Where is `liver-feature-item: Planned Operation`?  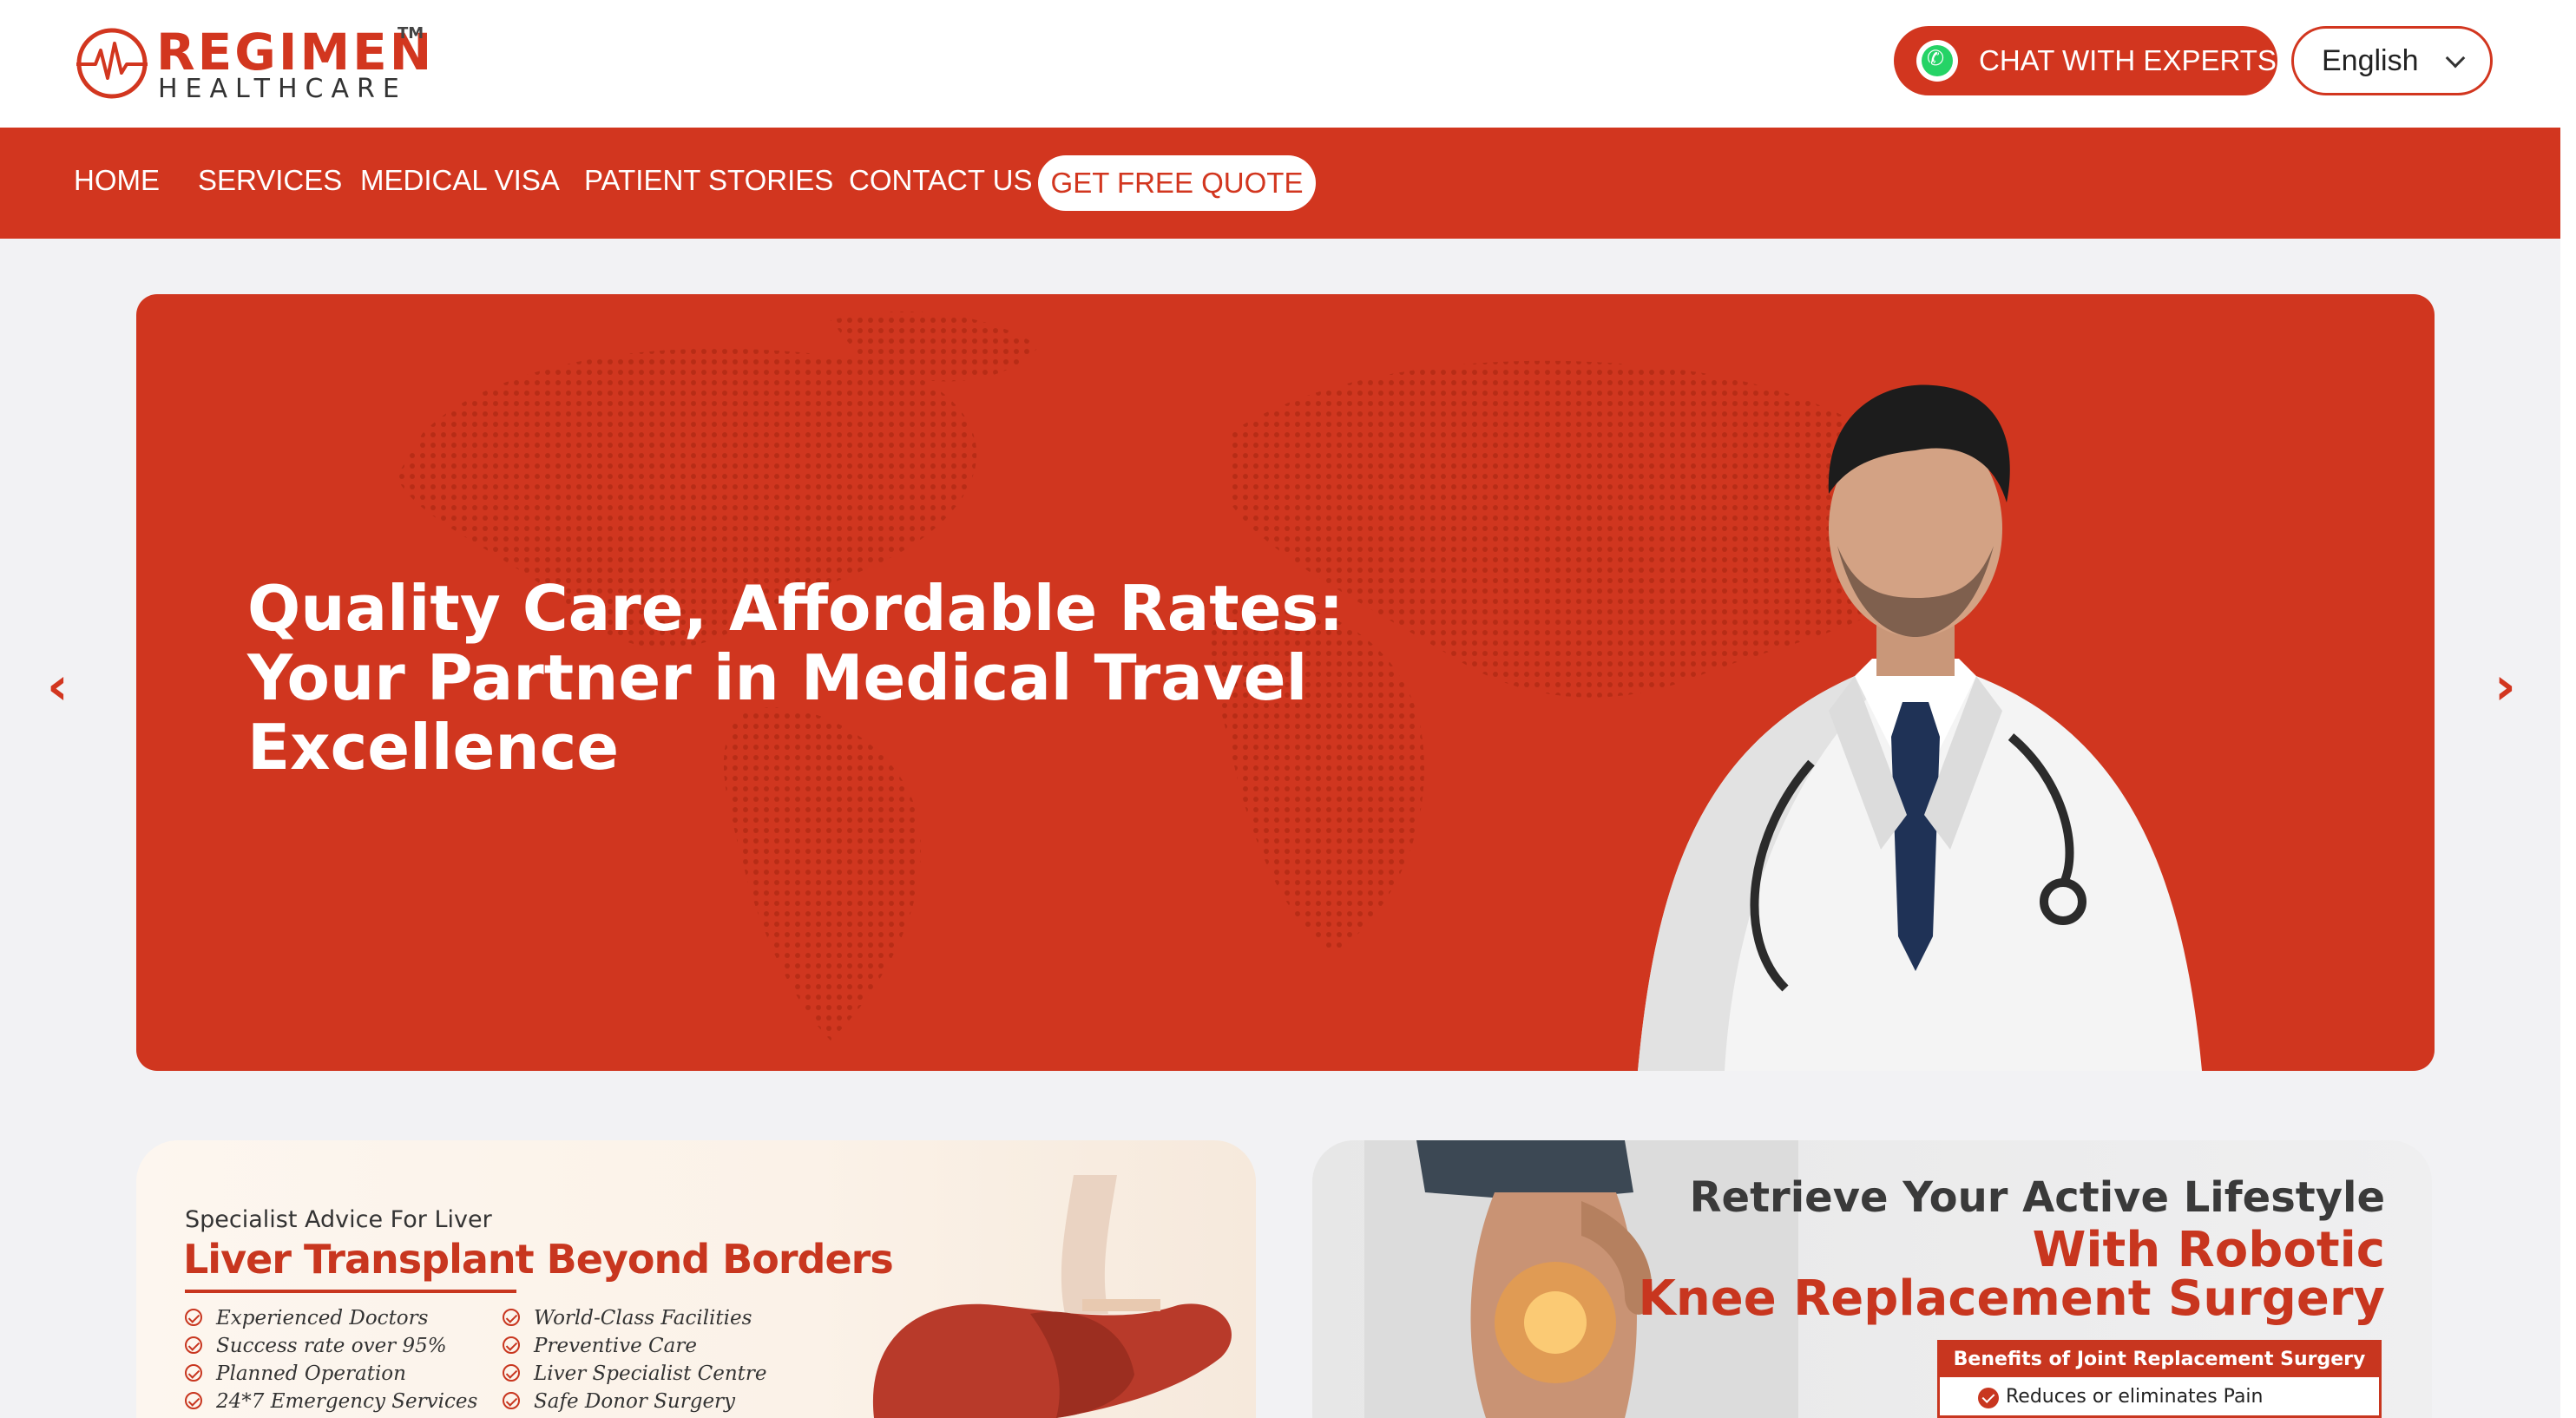 liver-feature-item: Planned Operation is located at coordinates (295, 1373).